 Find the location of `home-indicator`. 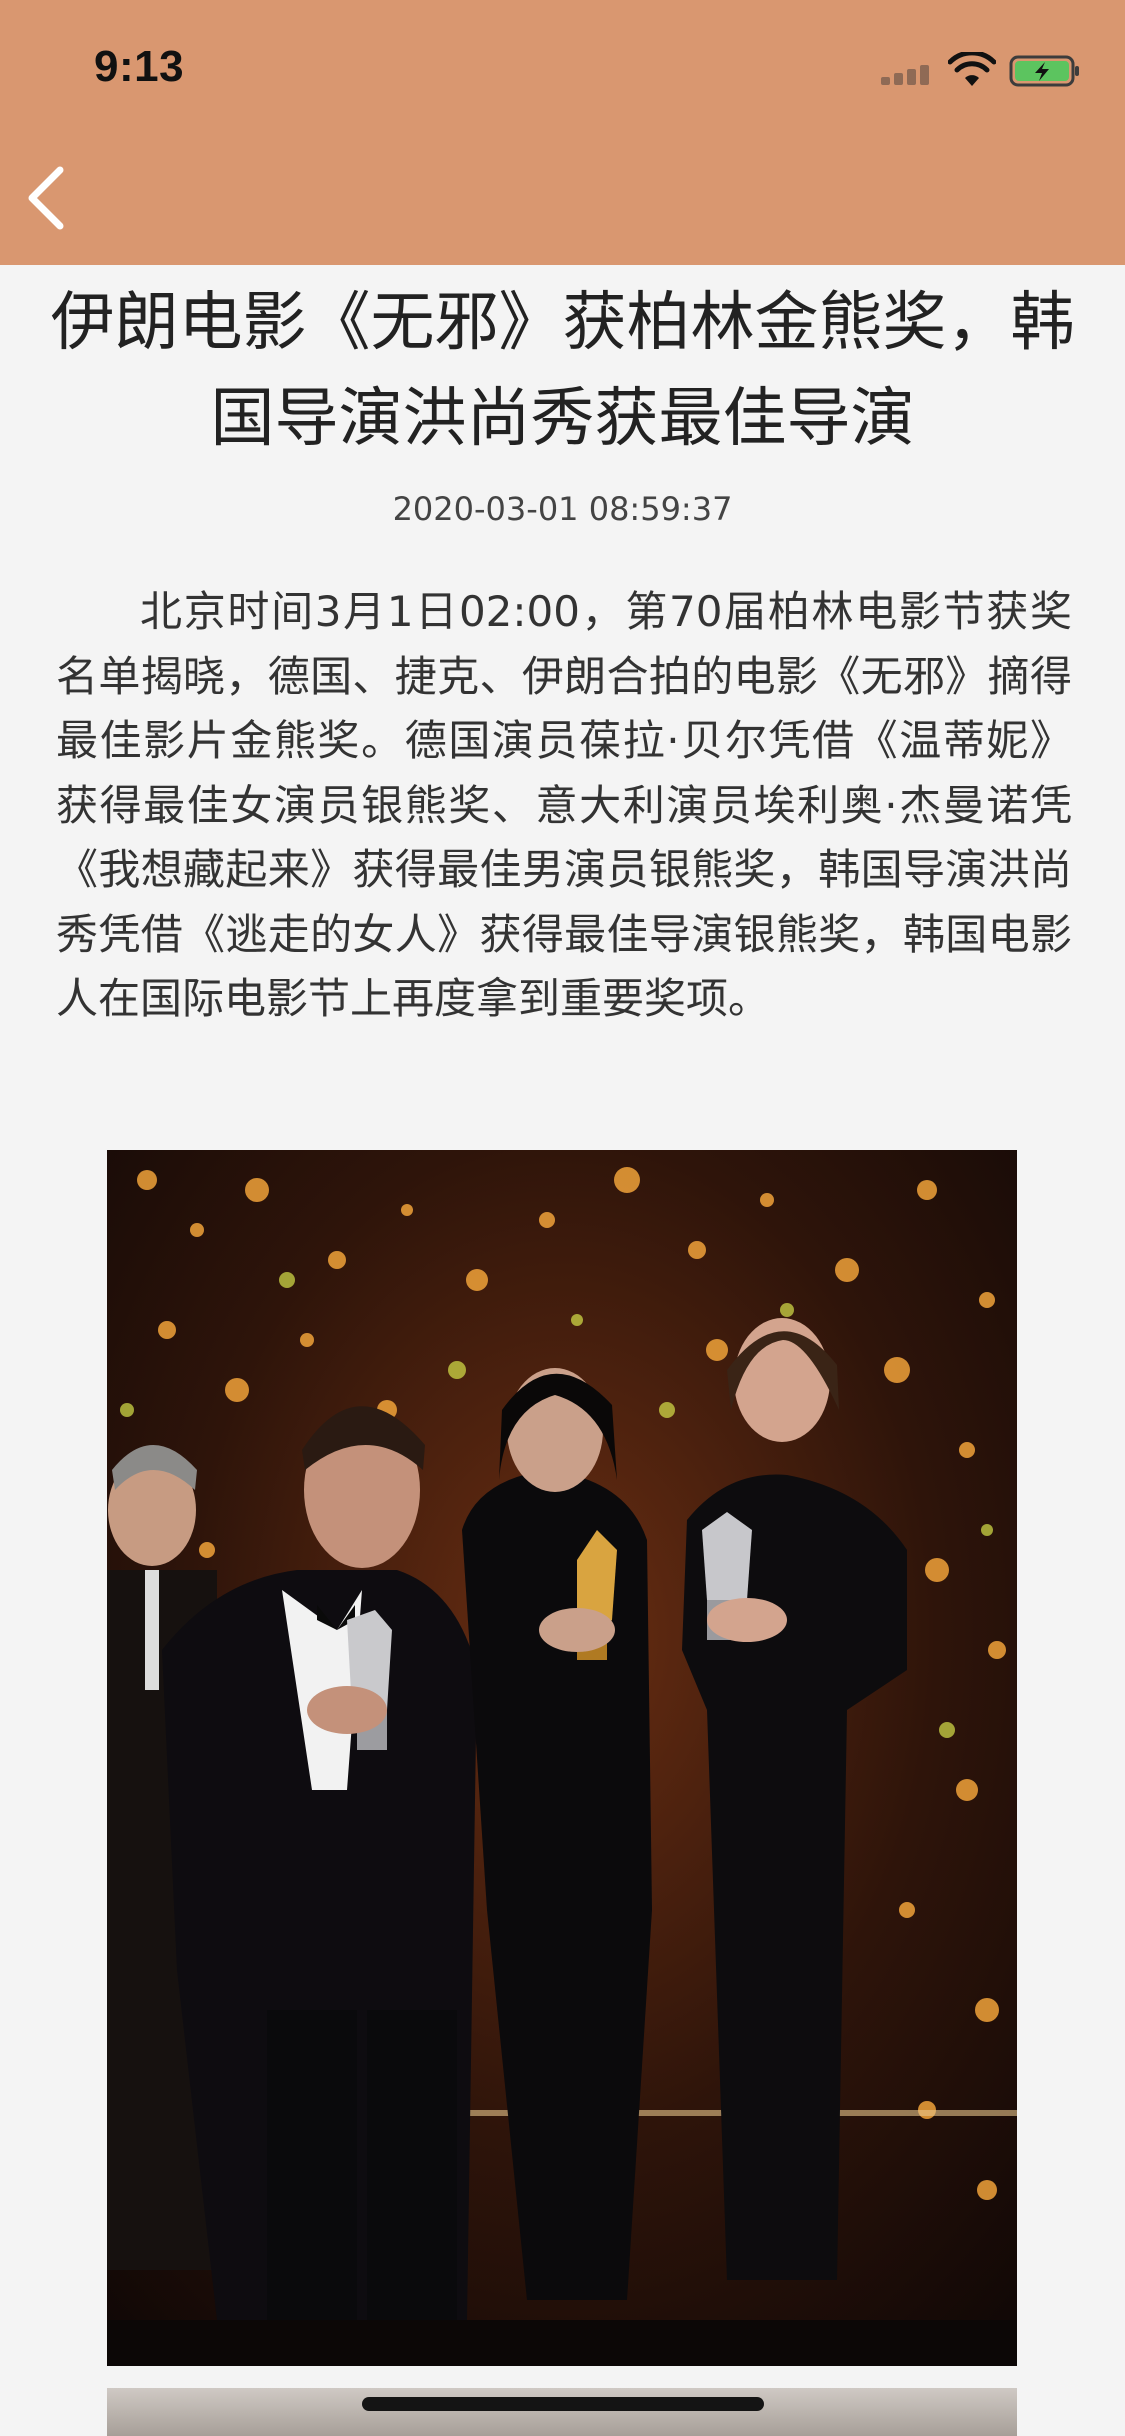

home-indicator is located at coordinates (563, 2404).